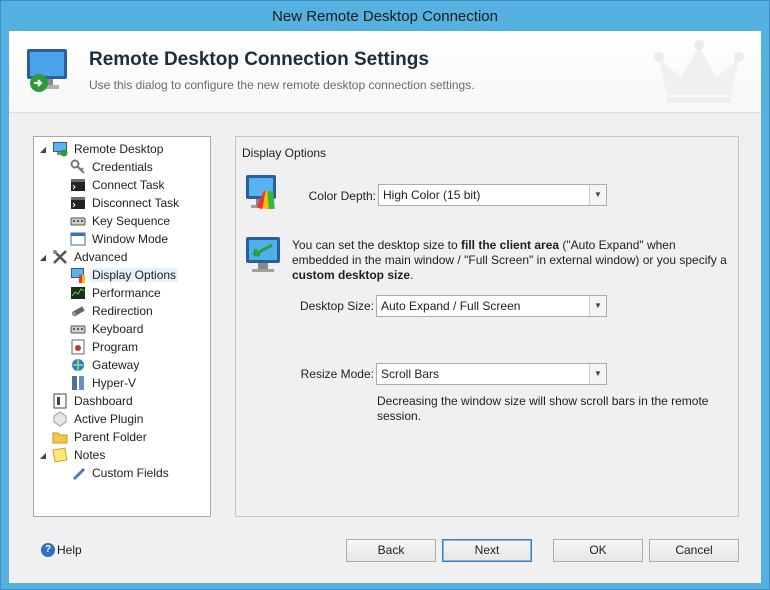 This screenshot has width=770, height=590. What do you see at coordinates (48, 550) in the screenshot?
I see `help-icon: ?` at bounding box center [48, 550].